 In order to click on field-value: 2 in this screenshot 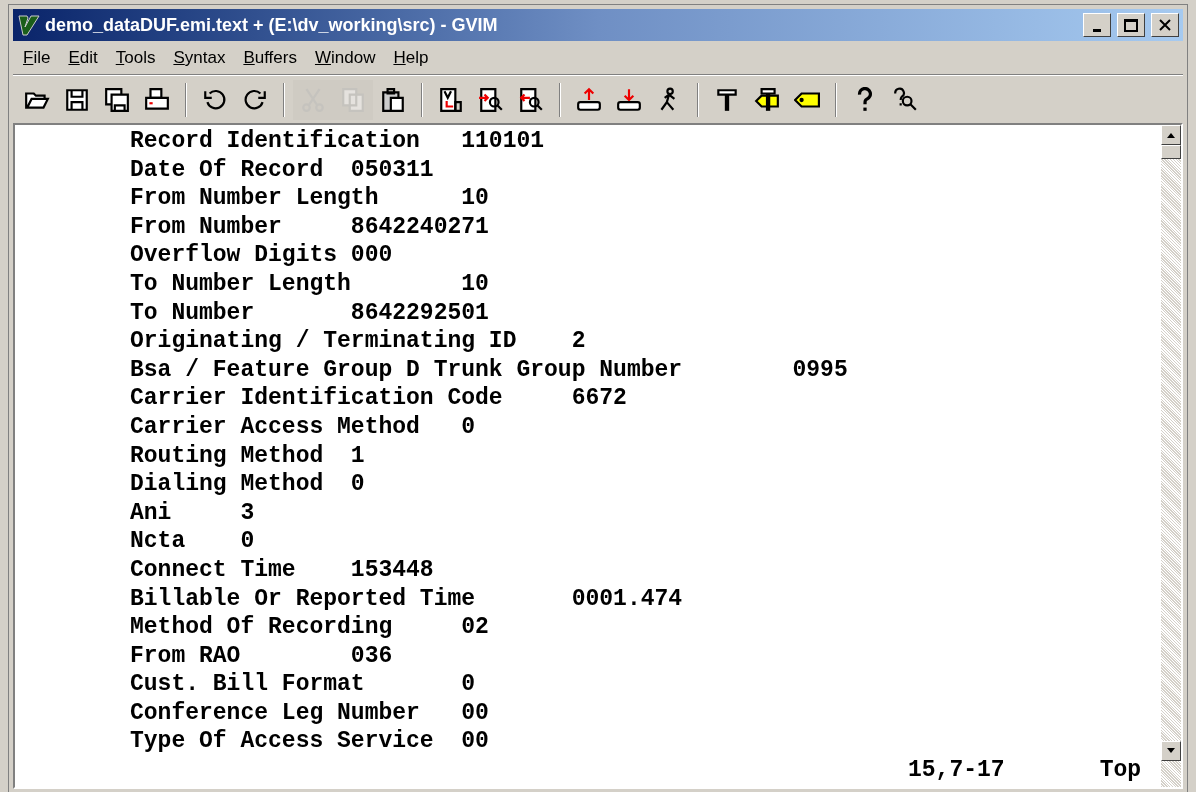, I will do `click(578, 341)`.